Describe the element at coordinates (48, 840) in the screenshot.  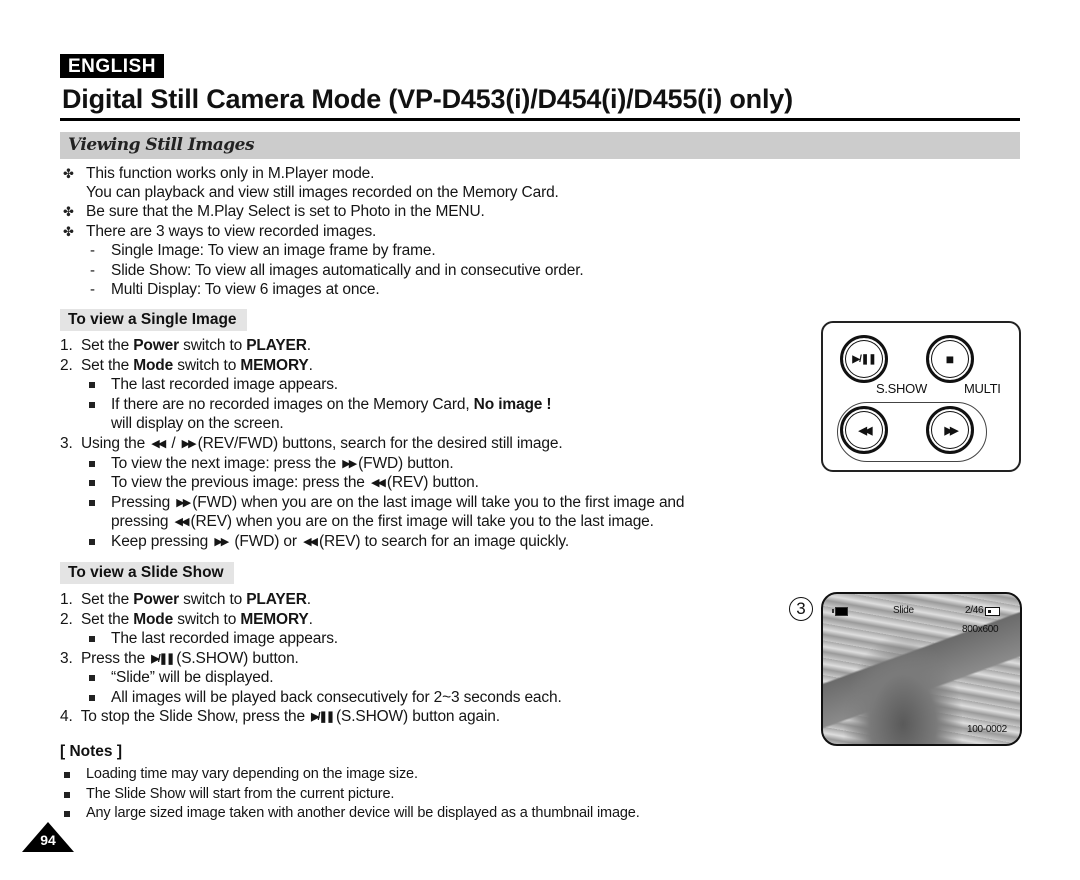
I see `page-number: 94` at that location.